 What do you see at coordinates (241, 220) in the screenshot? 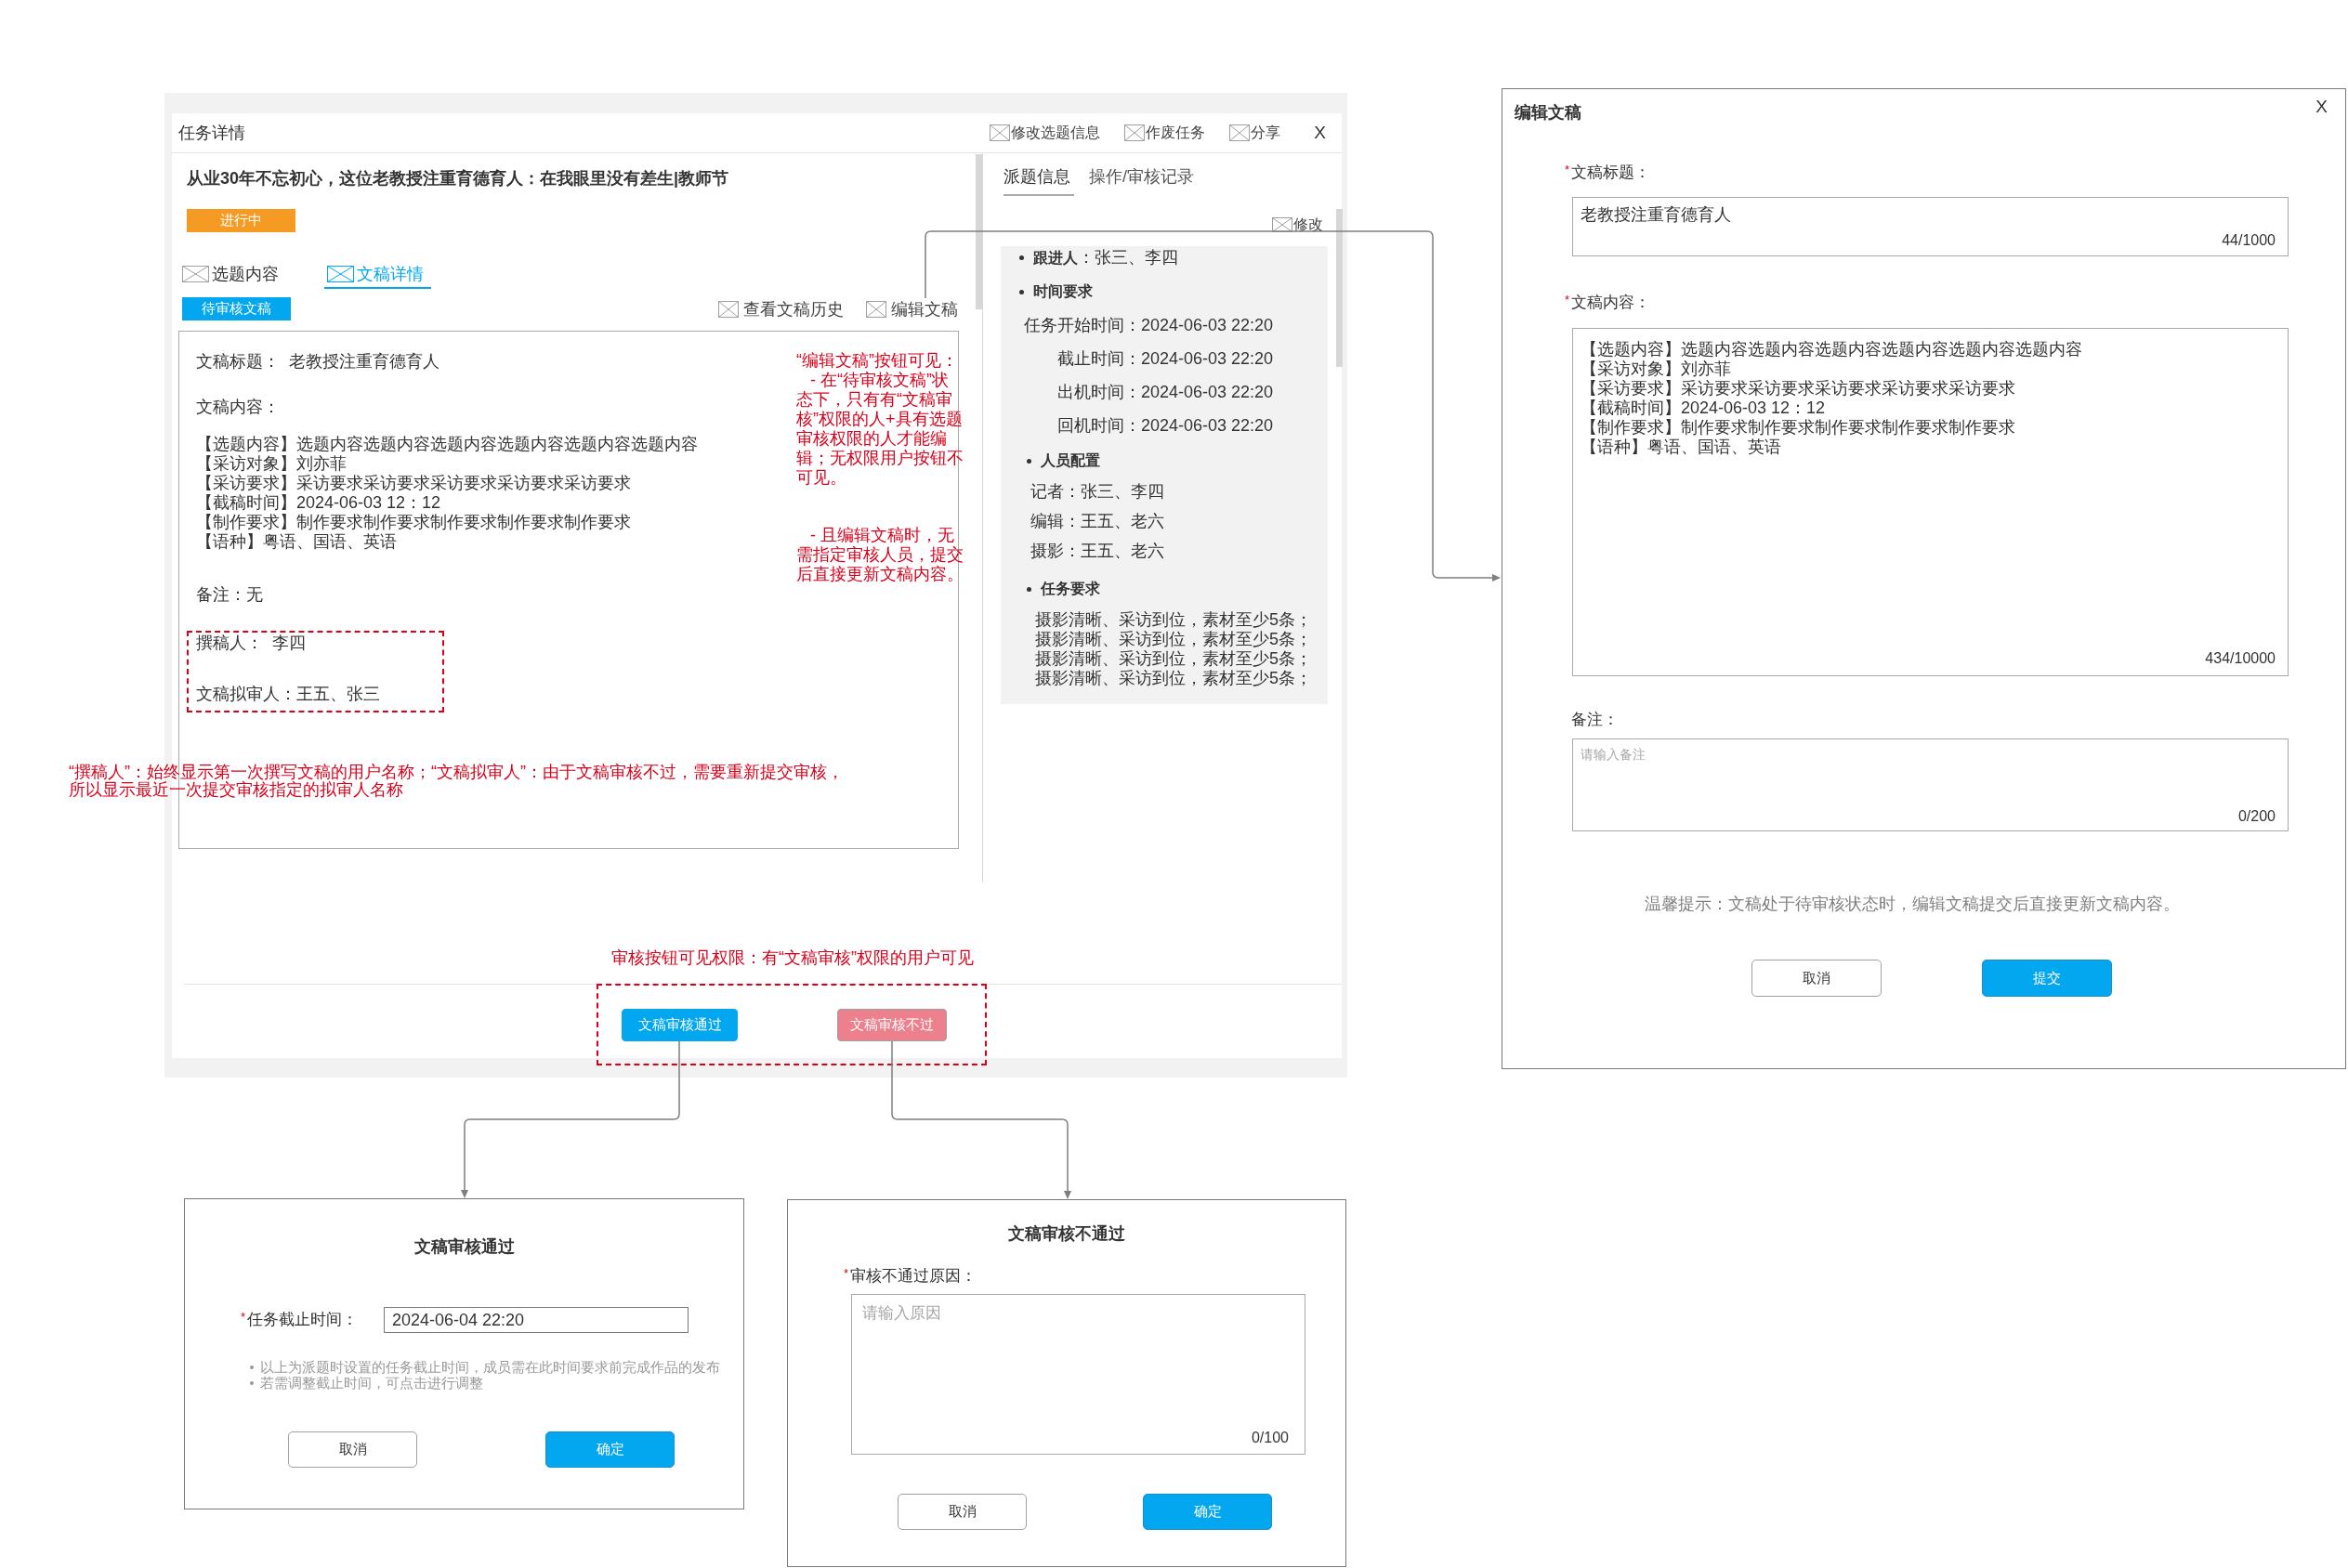
I see `status-badge: 进行中` at bounding box center [241, 220].